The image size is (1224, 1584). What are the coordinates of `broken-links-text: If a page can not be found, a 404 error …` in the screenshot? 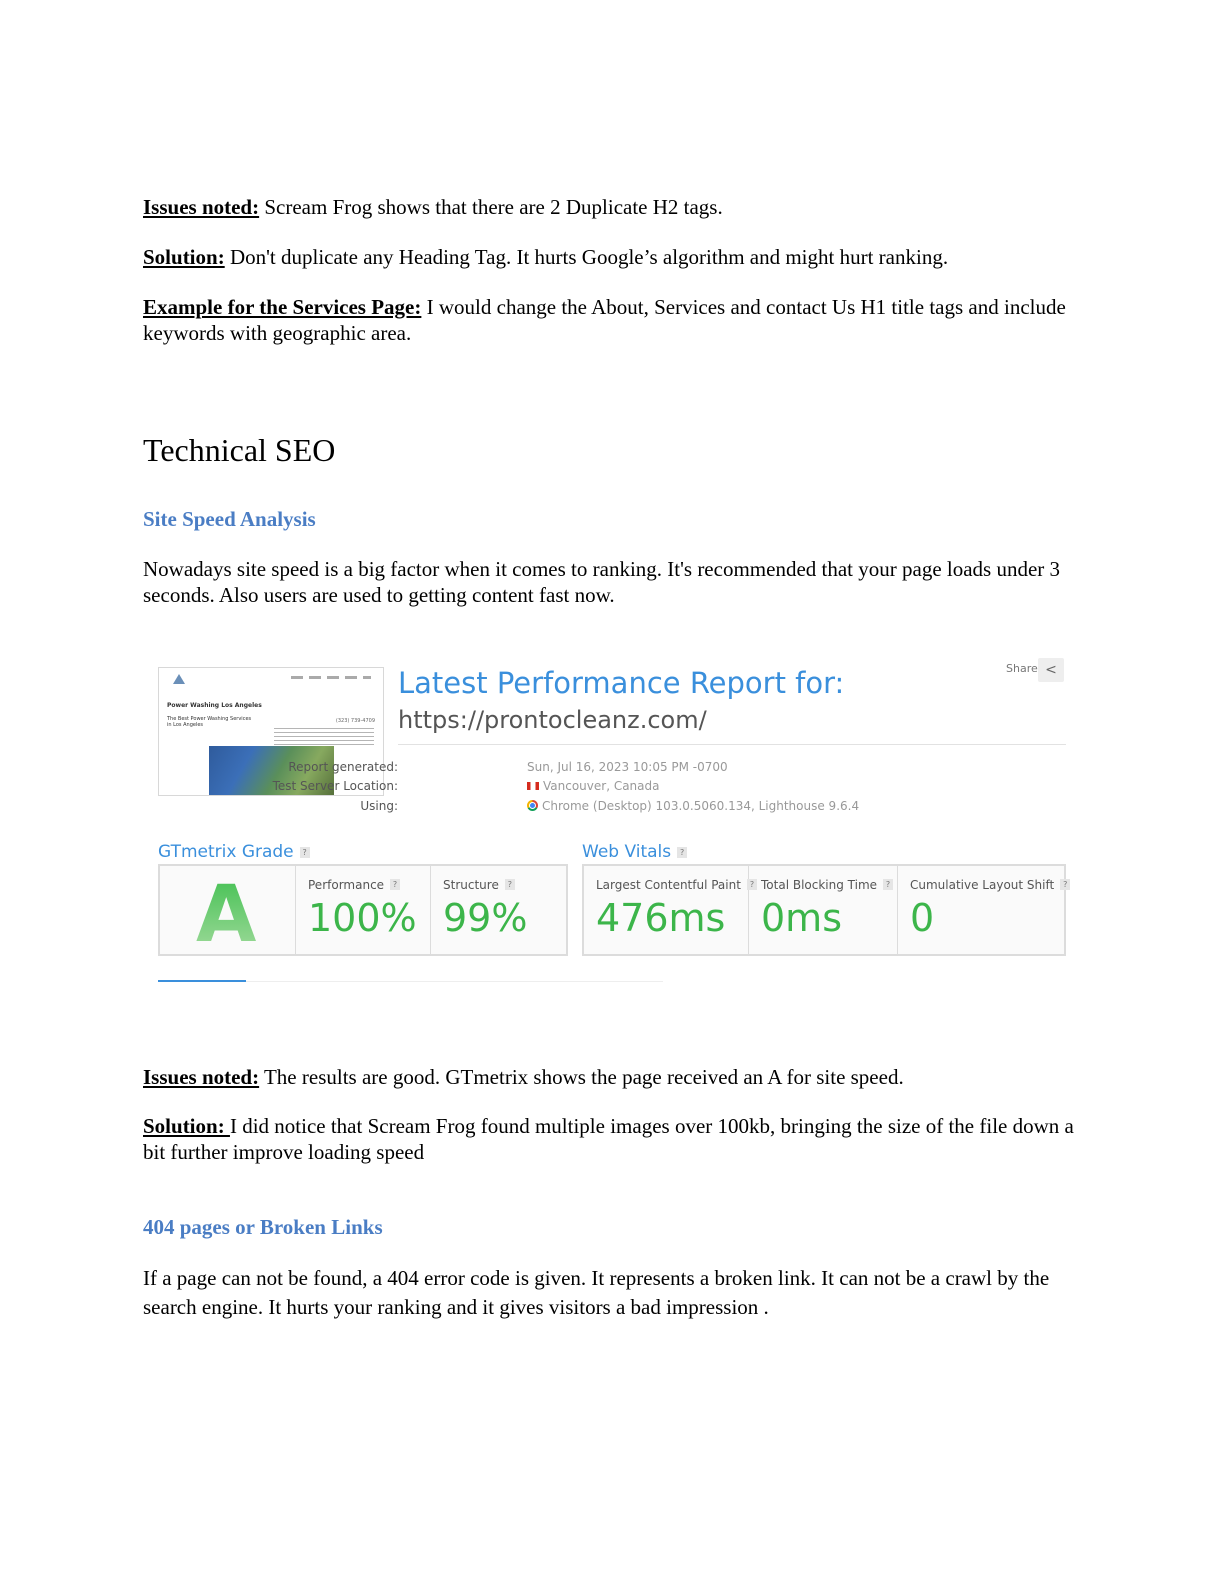 It's located at (596, 1292).